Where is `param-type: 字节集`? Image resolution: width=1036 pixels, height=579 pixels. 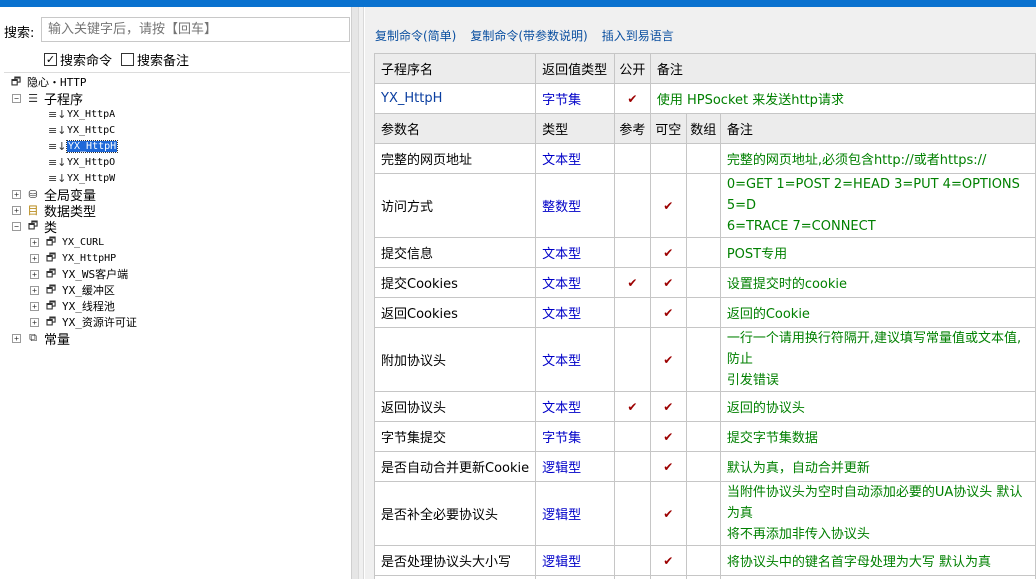 param-type: 字节集 is located at coordinates (575, 436).